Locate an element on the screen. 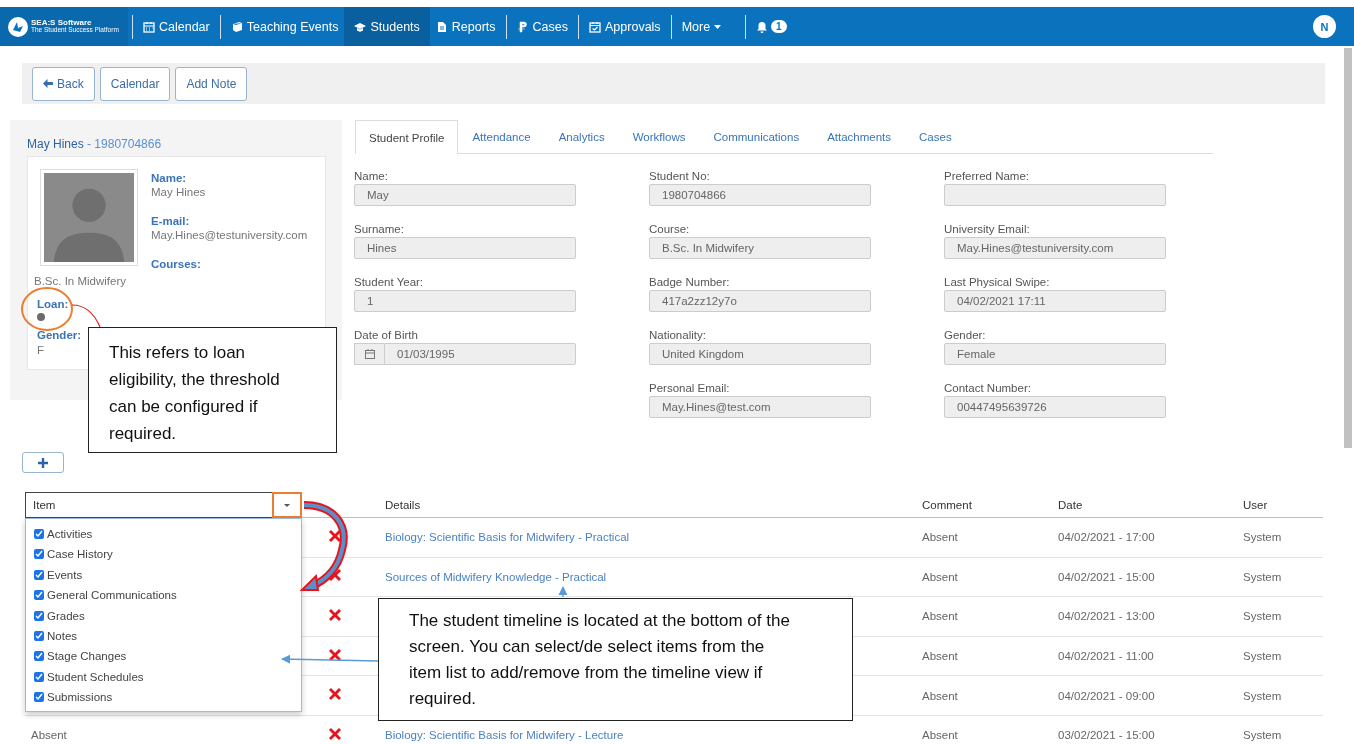 The image size is (1354, 744). field-label: Date of Birth is located at coordinates (386, 335).